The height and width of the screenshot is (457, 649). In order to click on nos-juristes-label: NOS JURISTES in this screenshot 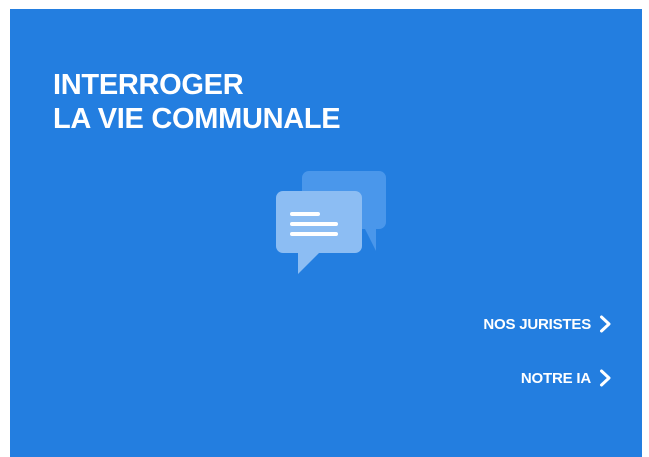, I will do `click(537, 324)`.